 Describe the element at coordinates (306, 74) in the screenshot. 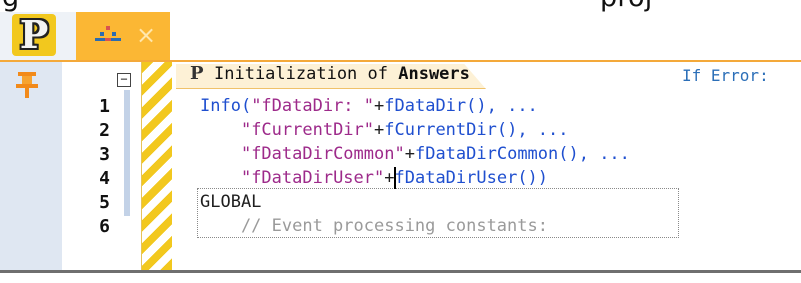

I see `section-title-prefix: Initialization of` at that location.